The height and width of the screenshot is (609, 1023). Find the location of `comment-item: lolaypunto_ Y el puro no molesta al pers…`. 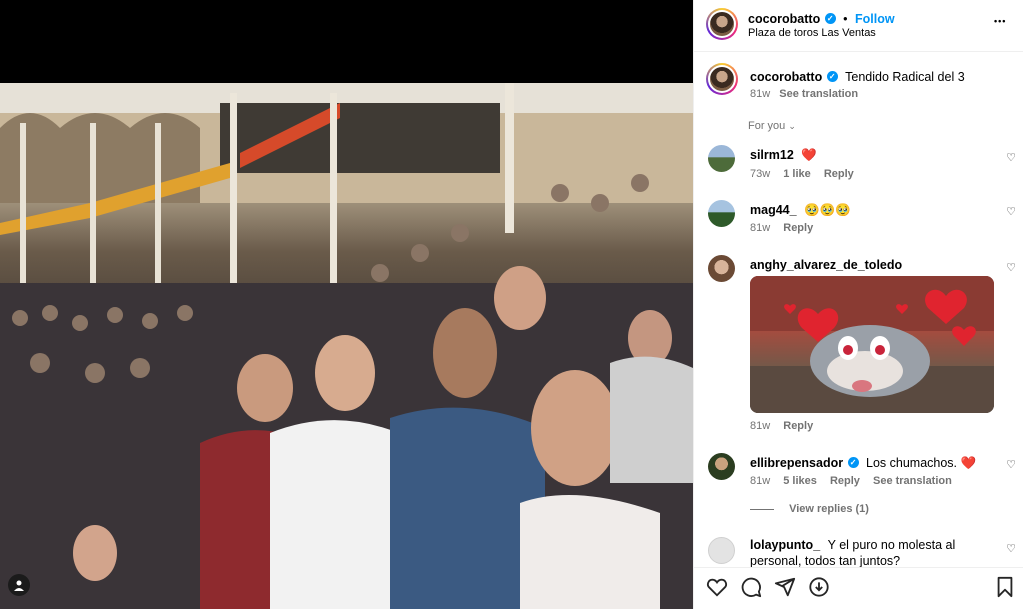

comment-item: lolaypunto_ Y el puro no molesta al pers… is located at coordinates (875, 553).